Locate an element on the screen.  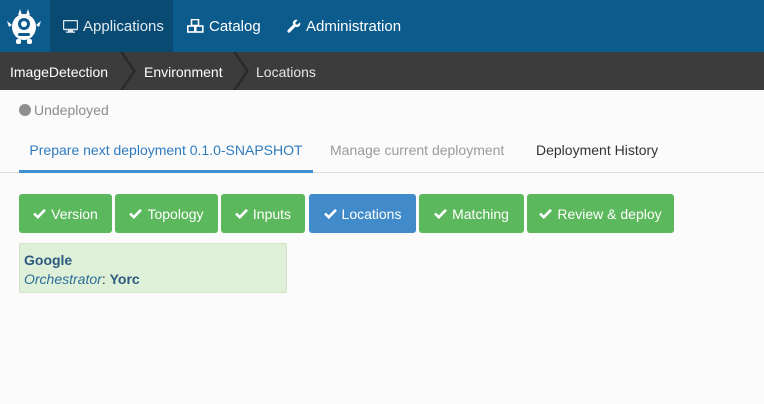
step-matching-button: Matching is located at coordinates (471, 213).